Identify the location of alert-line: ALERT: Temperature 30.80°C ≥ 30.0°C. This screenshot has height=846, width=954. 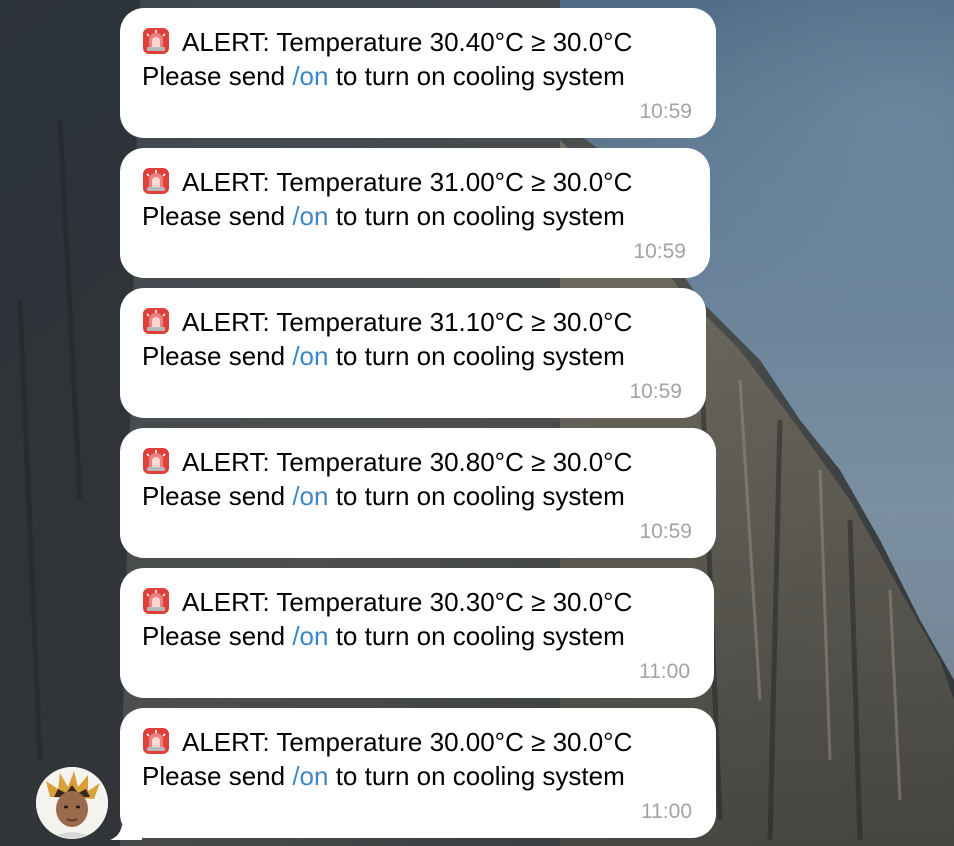
(418, 462).